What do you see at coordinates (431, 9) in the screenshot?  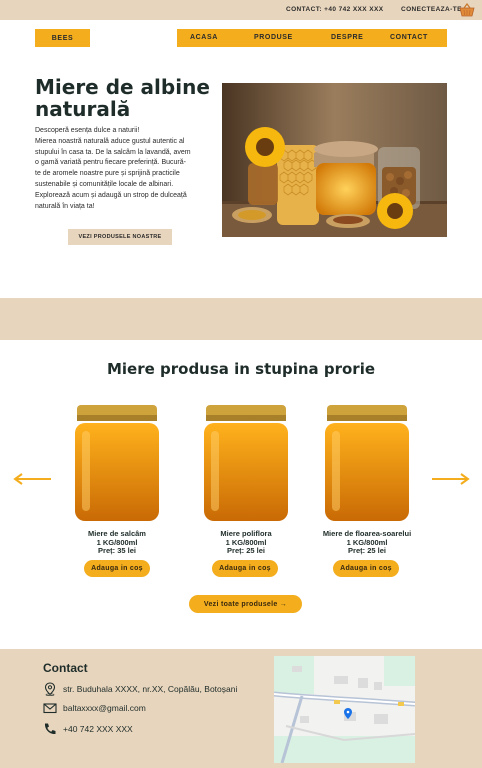 I see `login-link: CONECTEAZA-TE` at bounding box center [431, 9].